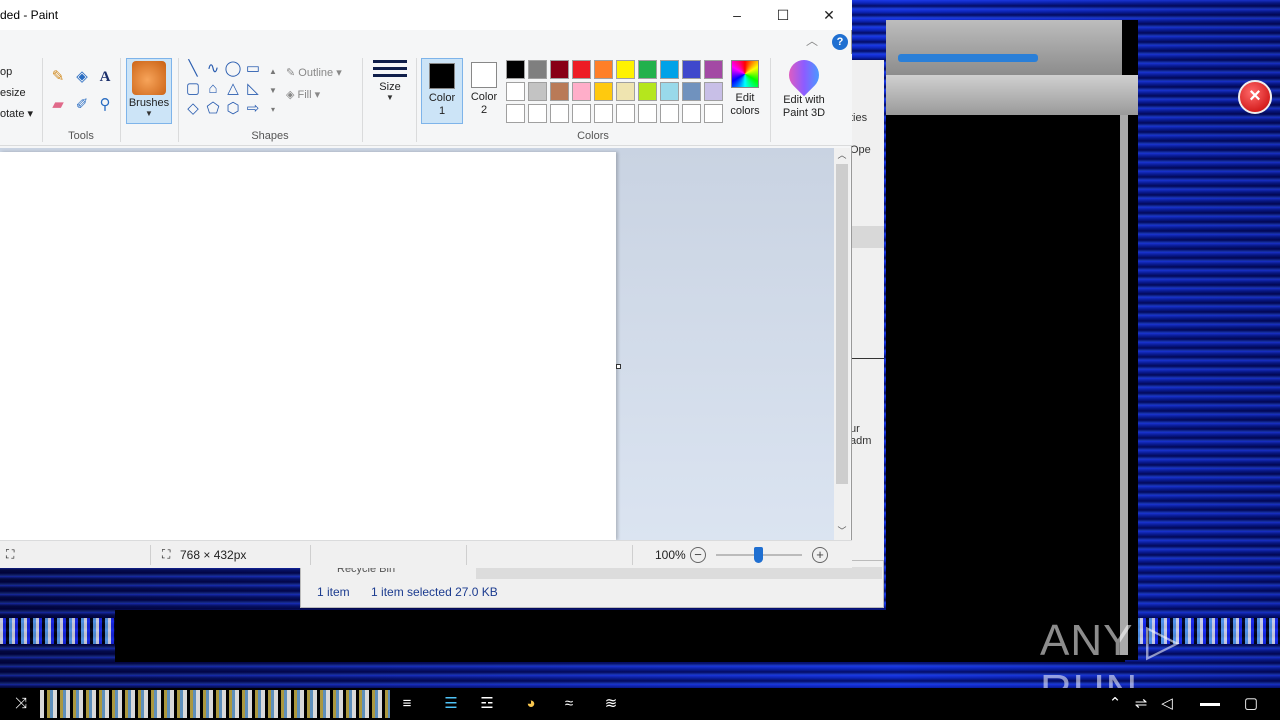  What do you see at coordinates (859, 118) in the screenshot?
I see `explorer-side-text: ties` at bounding box center [859, 118].